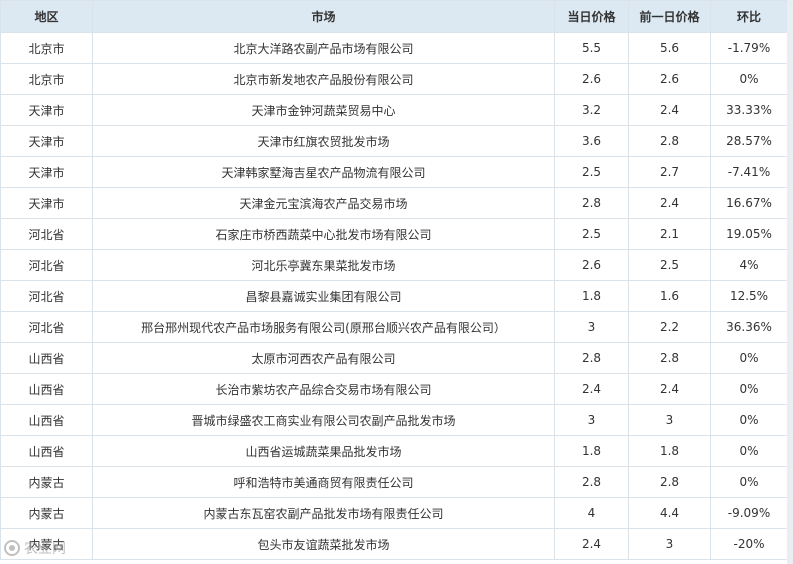 This screenshot has height=564, width=793. What do you see at coordinates (323, 172) in the screenshot?
I see `cell-market: 天津韩家墅海吉星农产品物流有限公司` at bounding box center [323, 172].